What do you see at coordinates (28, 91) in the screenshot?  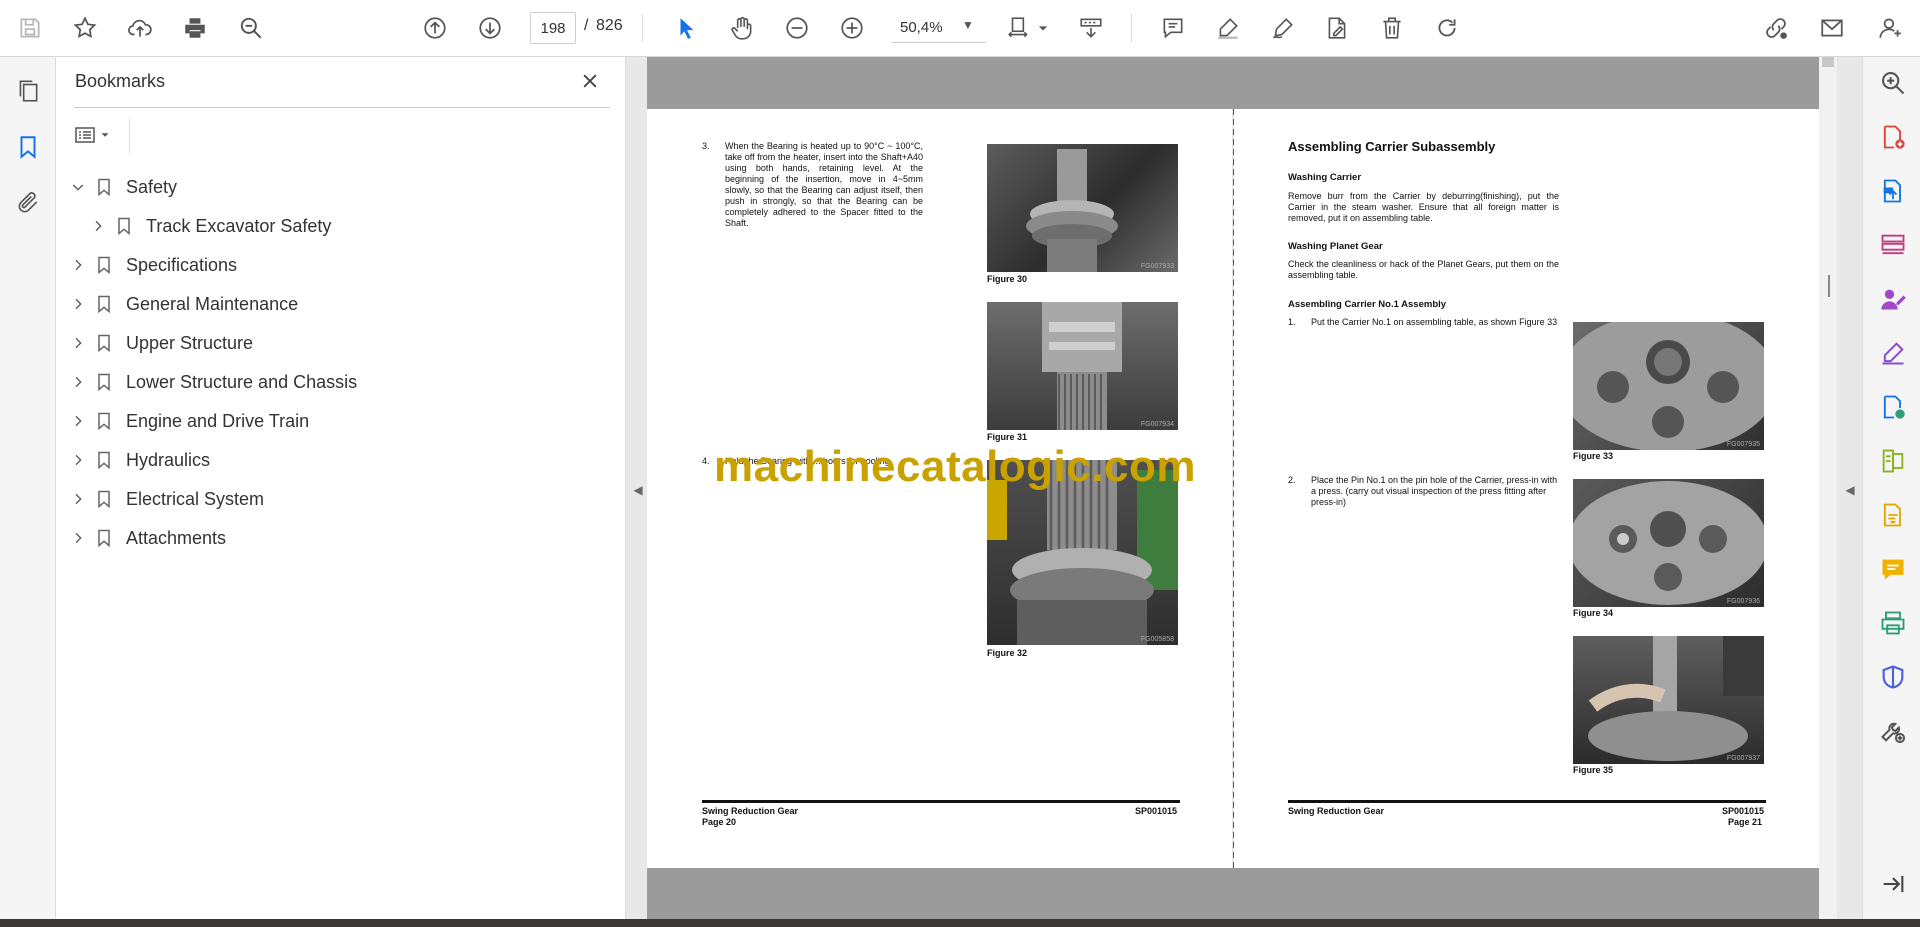 I see `page-thumbnails-icon` at bounding box center [28, 91].